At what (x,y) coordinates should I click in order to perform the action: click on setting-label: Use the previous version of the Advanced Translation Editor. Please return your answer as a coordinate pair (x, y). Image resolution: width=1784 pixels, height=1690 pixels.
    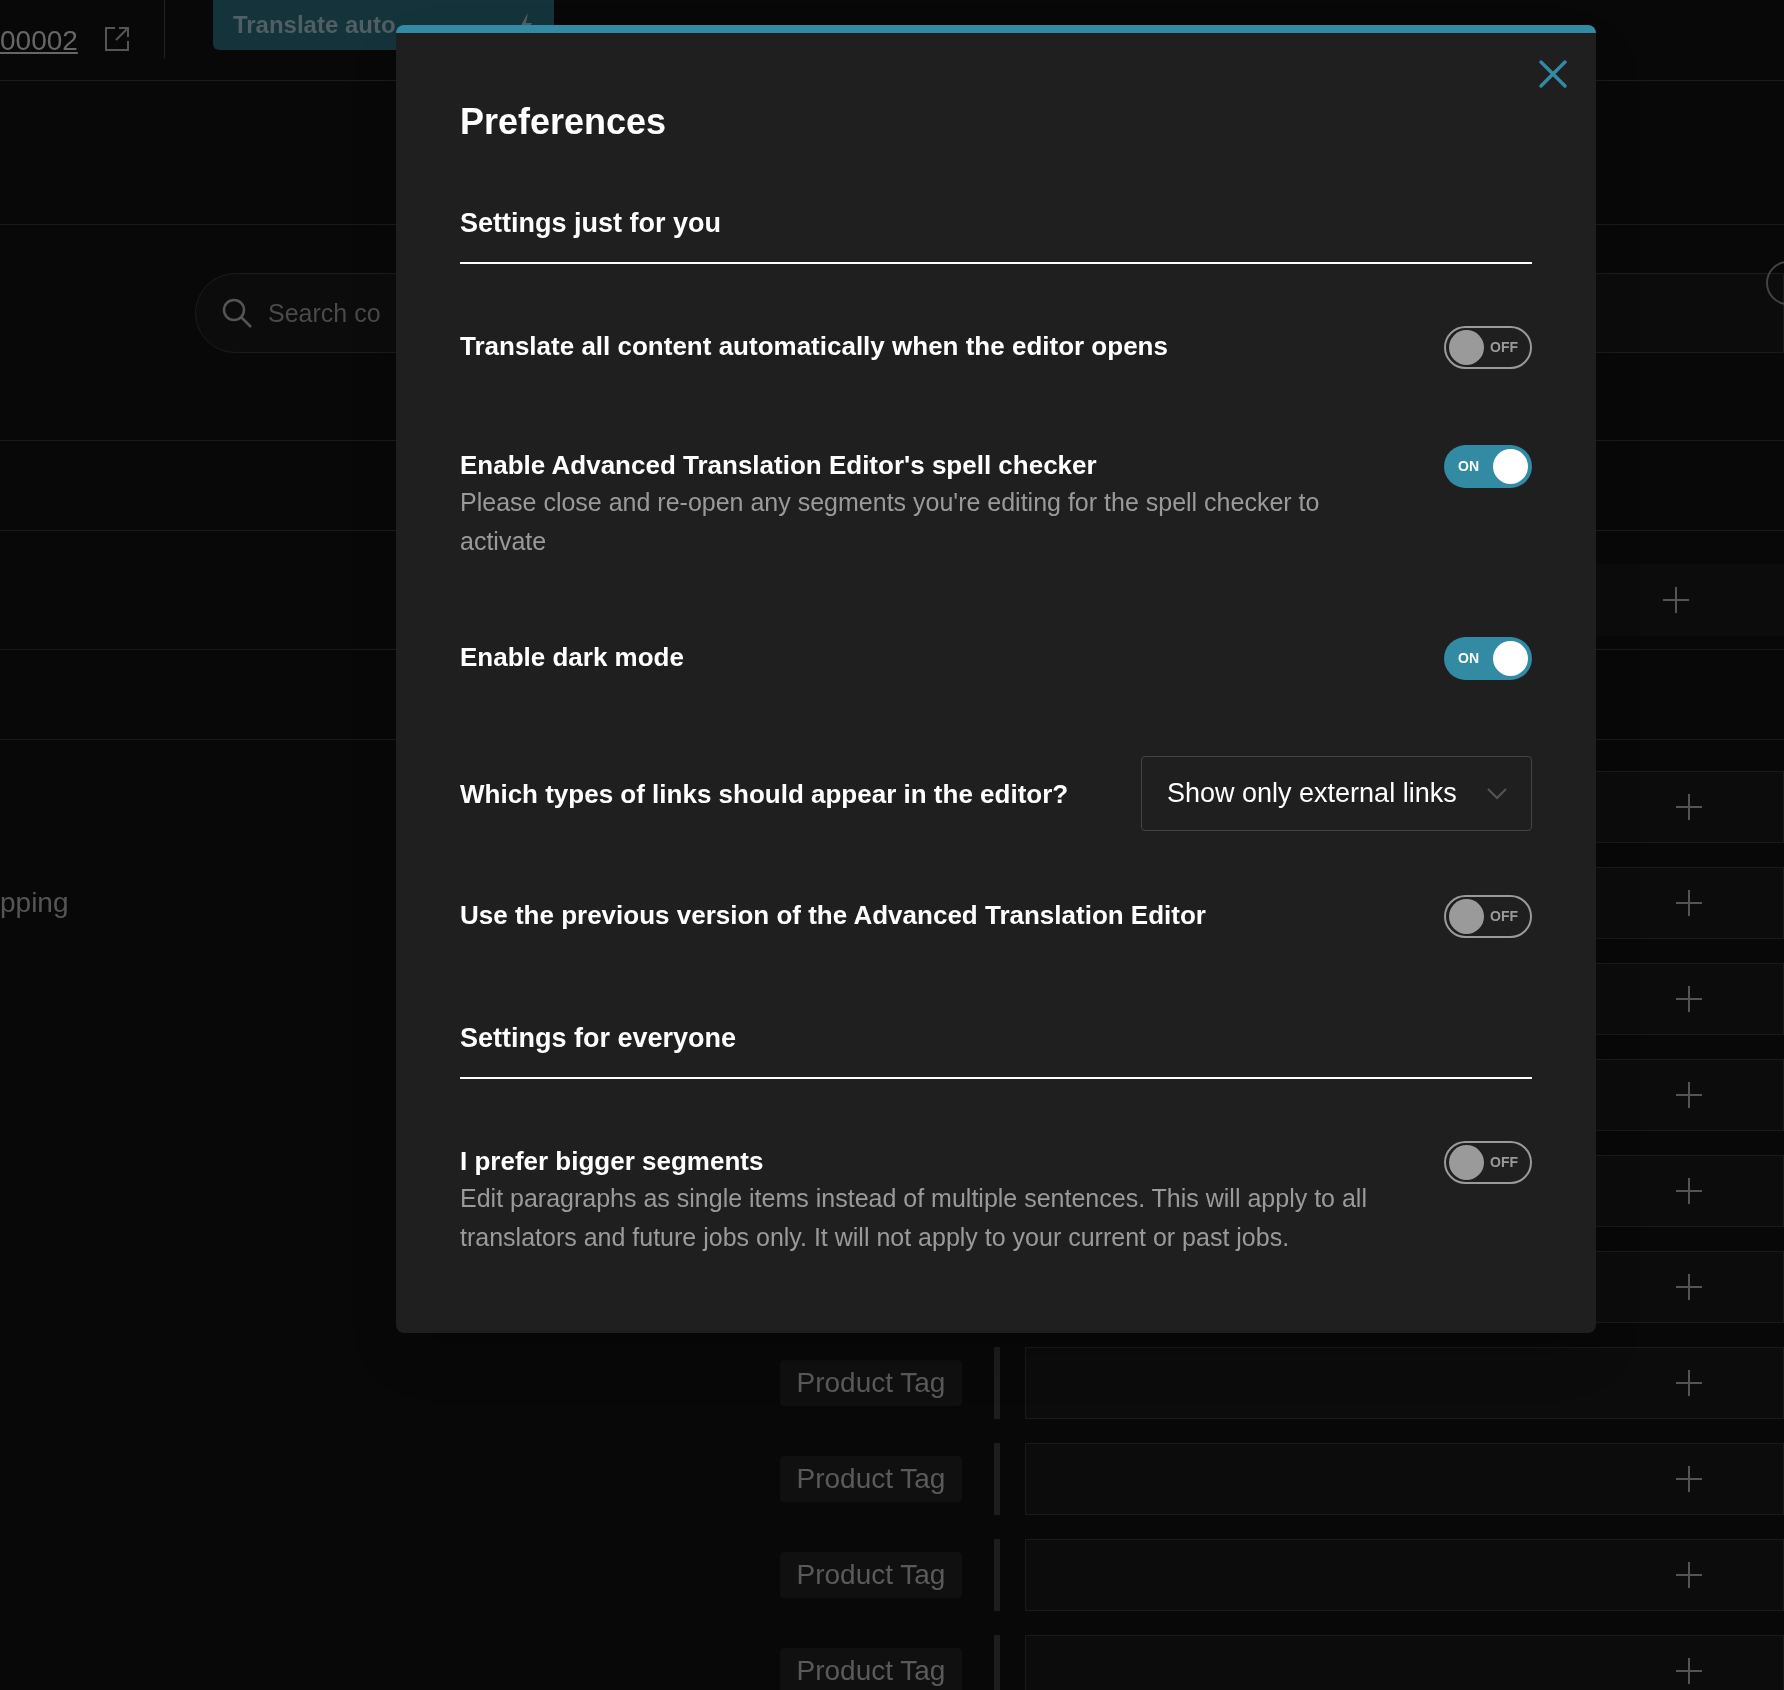
    Looking at the image, I should click on (833, 915).